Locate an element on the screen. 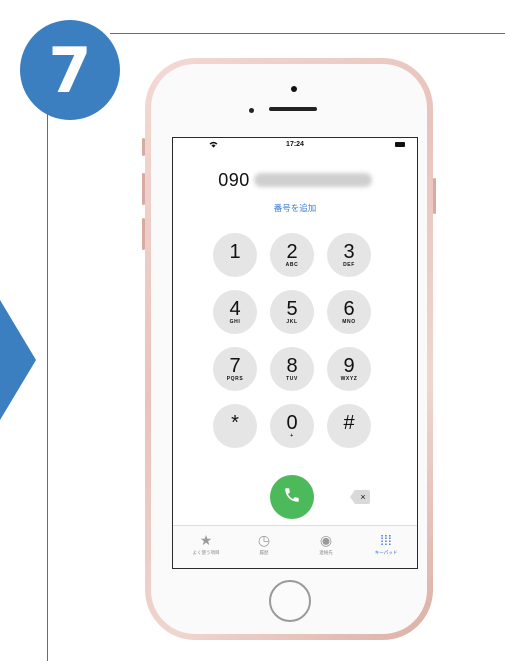 The width and height of the screenshot is (505, 661). tab-label: よく使う項目 is located at coordinates (206, 552).